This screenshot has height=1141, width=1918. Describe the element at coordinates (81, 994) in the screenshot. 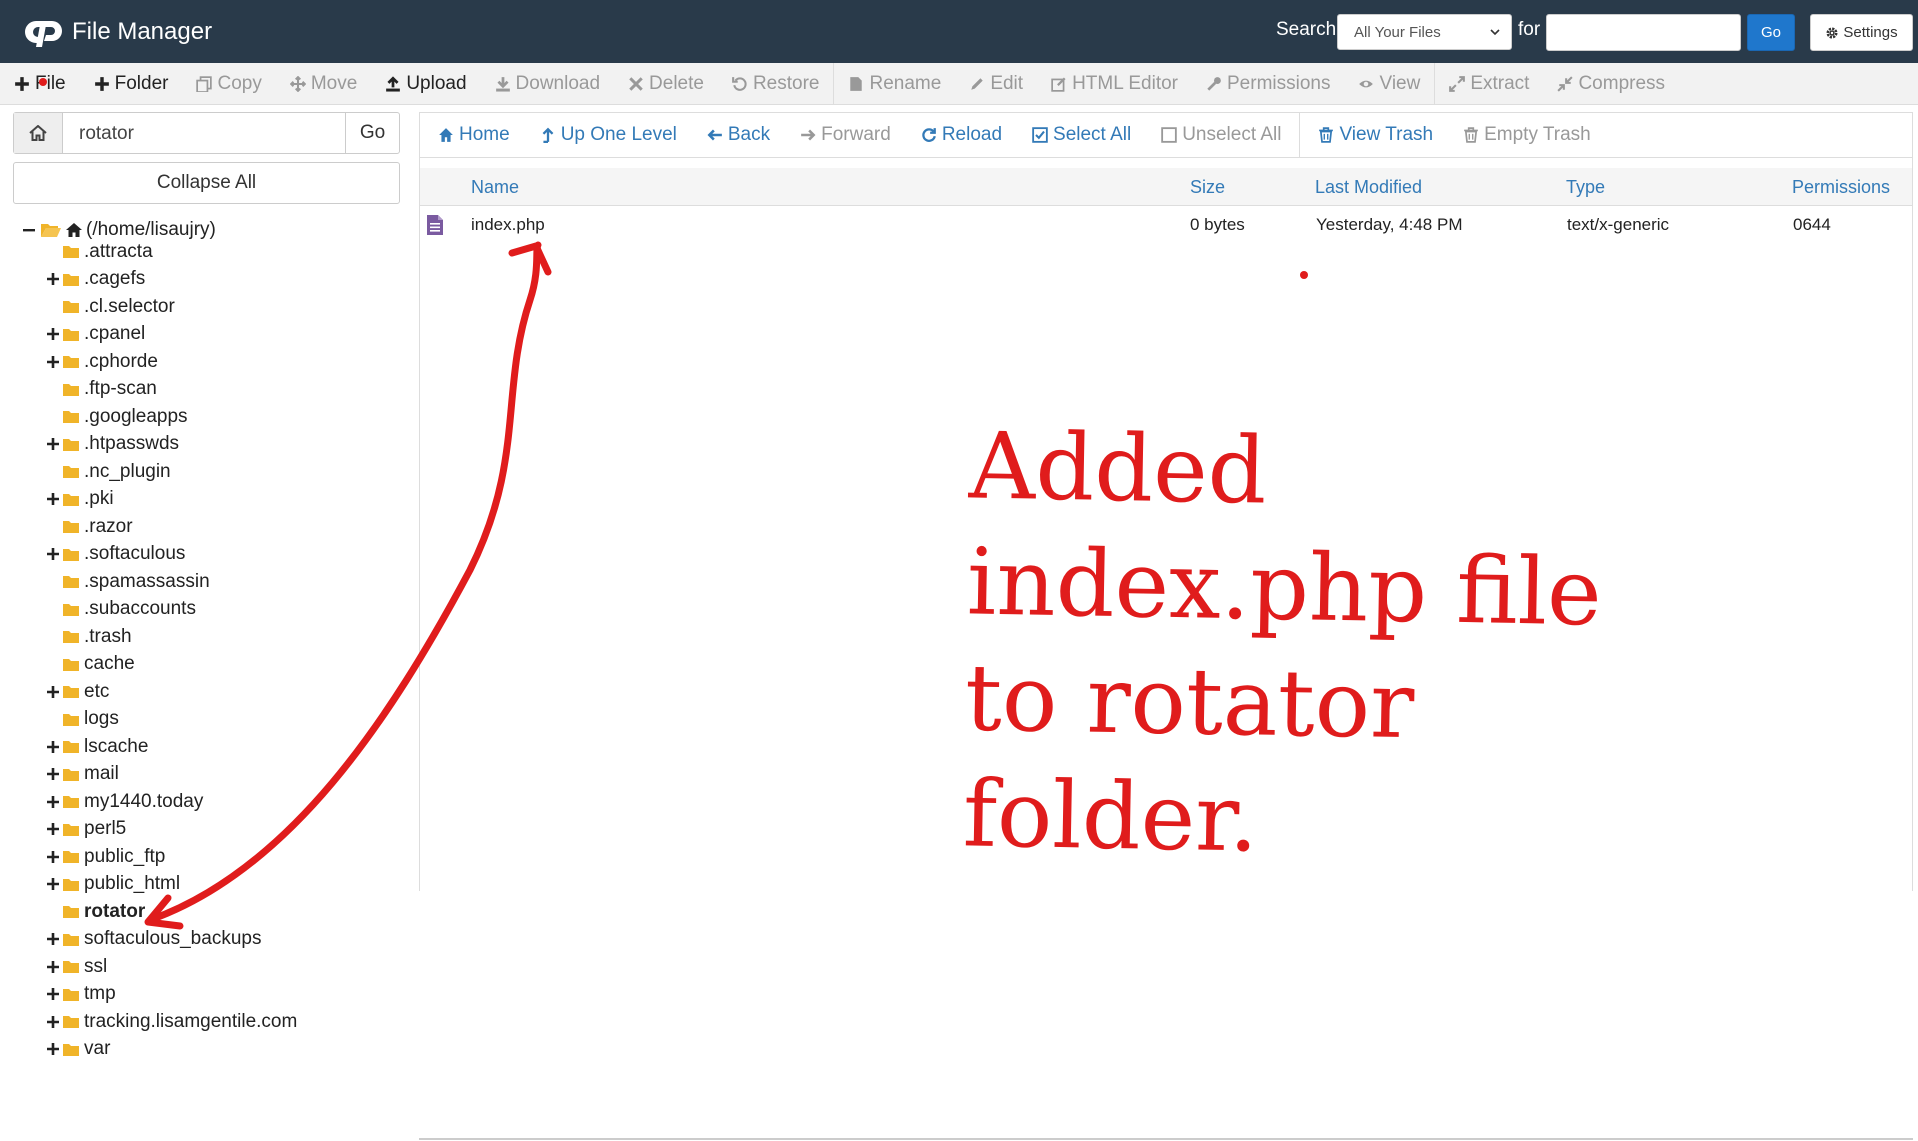

I see `tree-item-tmp: tmp` at that location.